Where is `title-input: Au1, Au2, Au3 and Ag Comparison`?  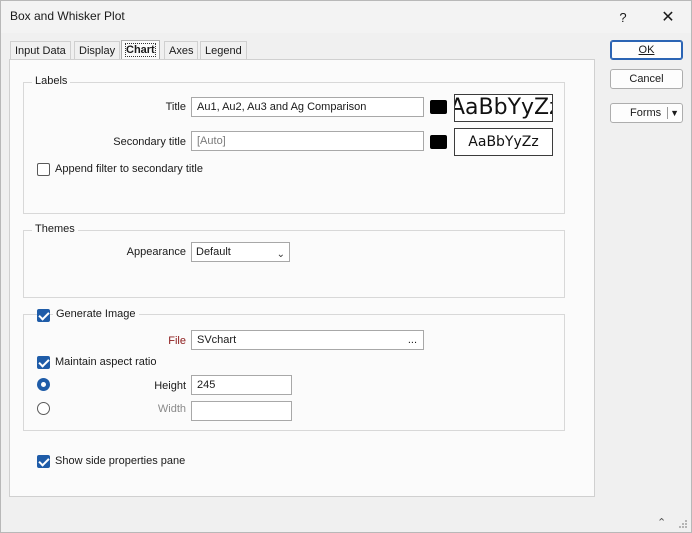
title-input: Au1, Au2, Au3 and Ag Comparison is located at coordinates (307, 107).